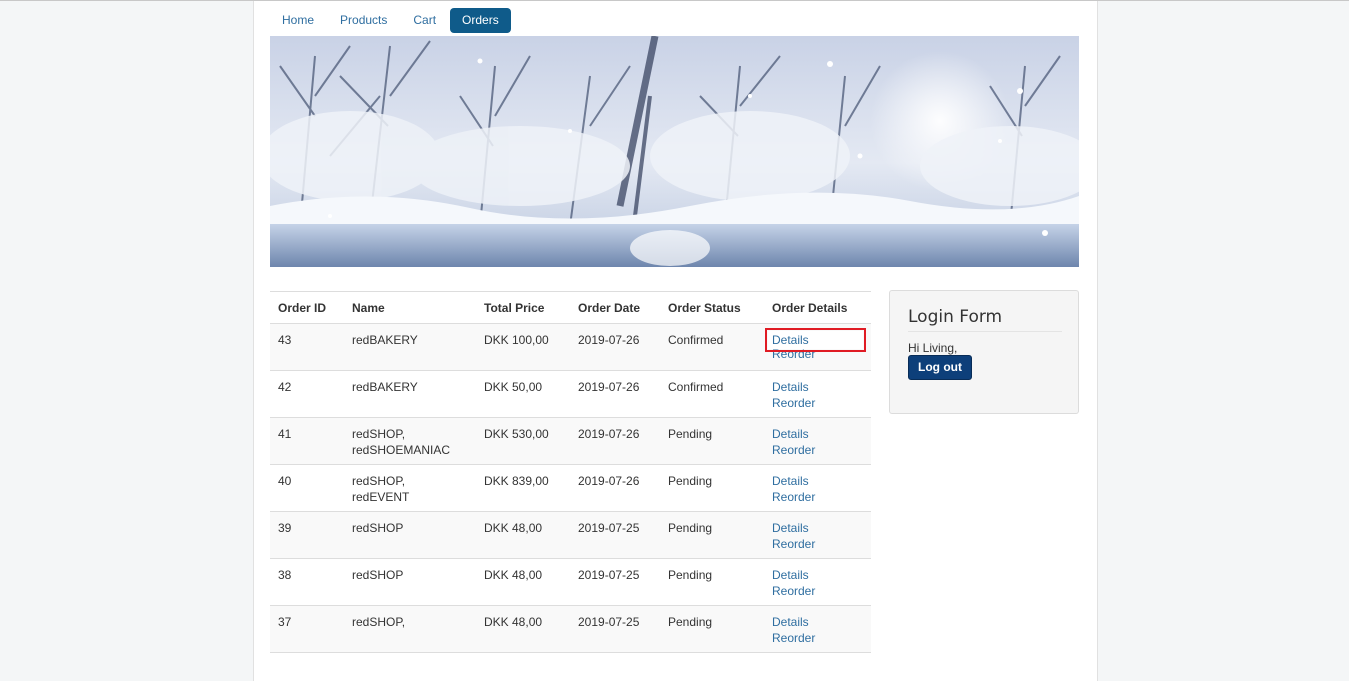  Describe the element at coordinates (307, 307) in the screenshot. I see `col-order-id: Order ID` at that location.